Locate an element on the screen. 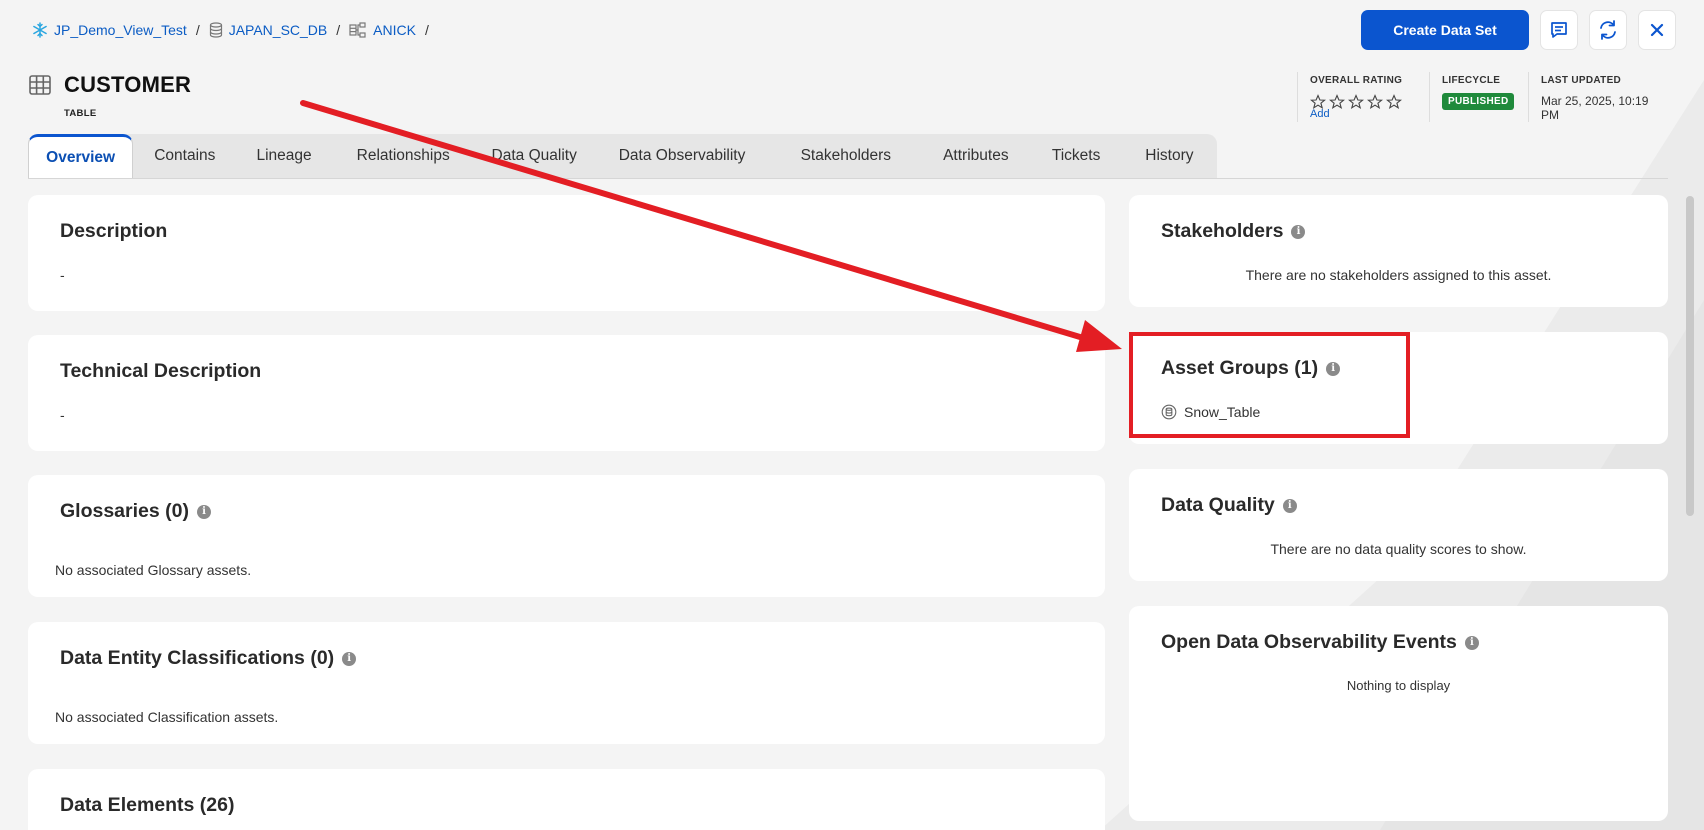 Image resolution: width=1704 pixels, height=830 pixels. lifecycle: LIFECYCLE PUBLISHED is located at coordinates (1478, 97).